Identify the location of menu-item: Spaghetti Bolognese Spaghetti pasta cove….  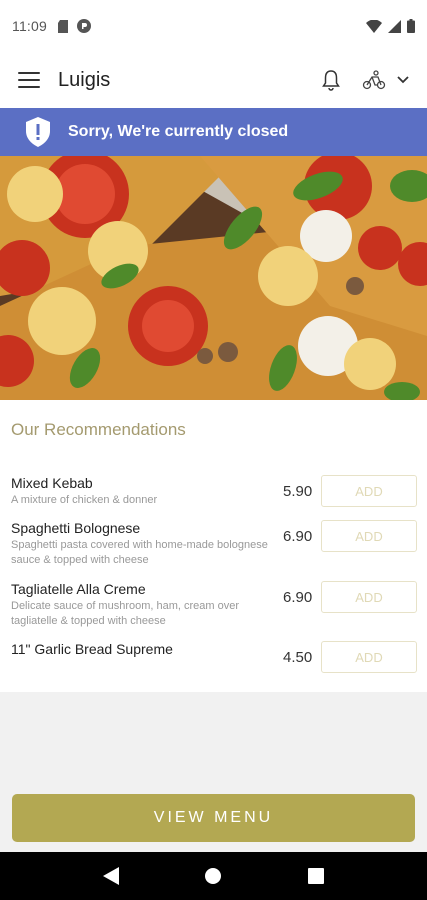
(214, 544).